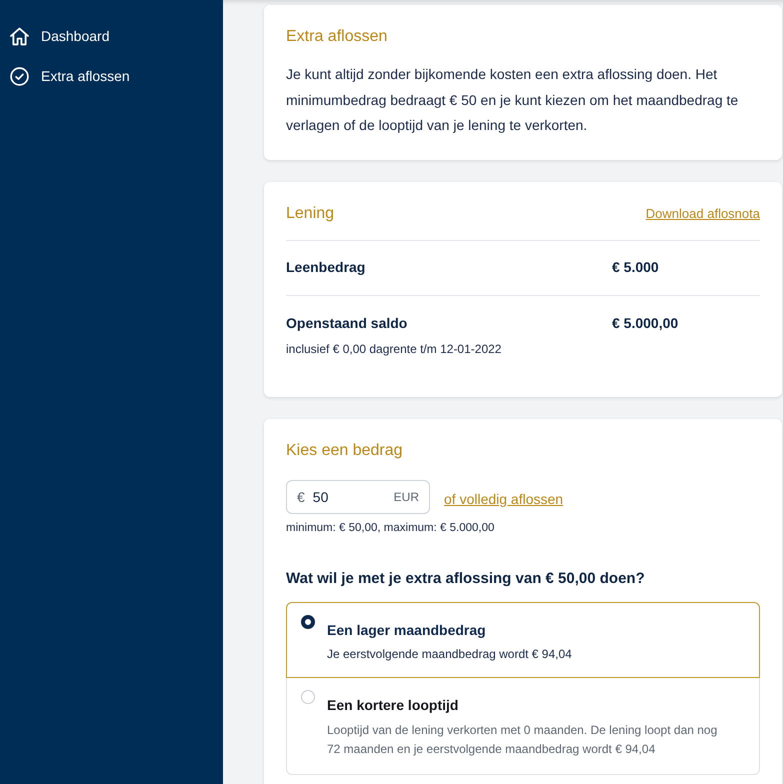 This screenshot has width=783, height=784. What do you see at coordinates (326, 267) in the screenshot?
I see `row-label: Leenbedrag` at bounding box center [326, 267].